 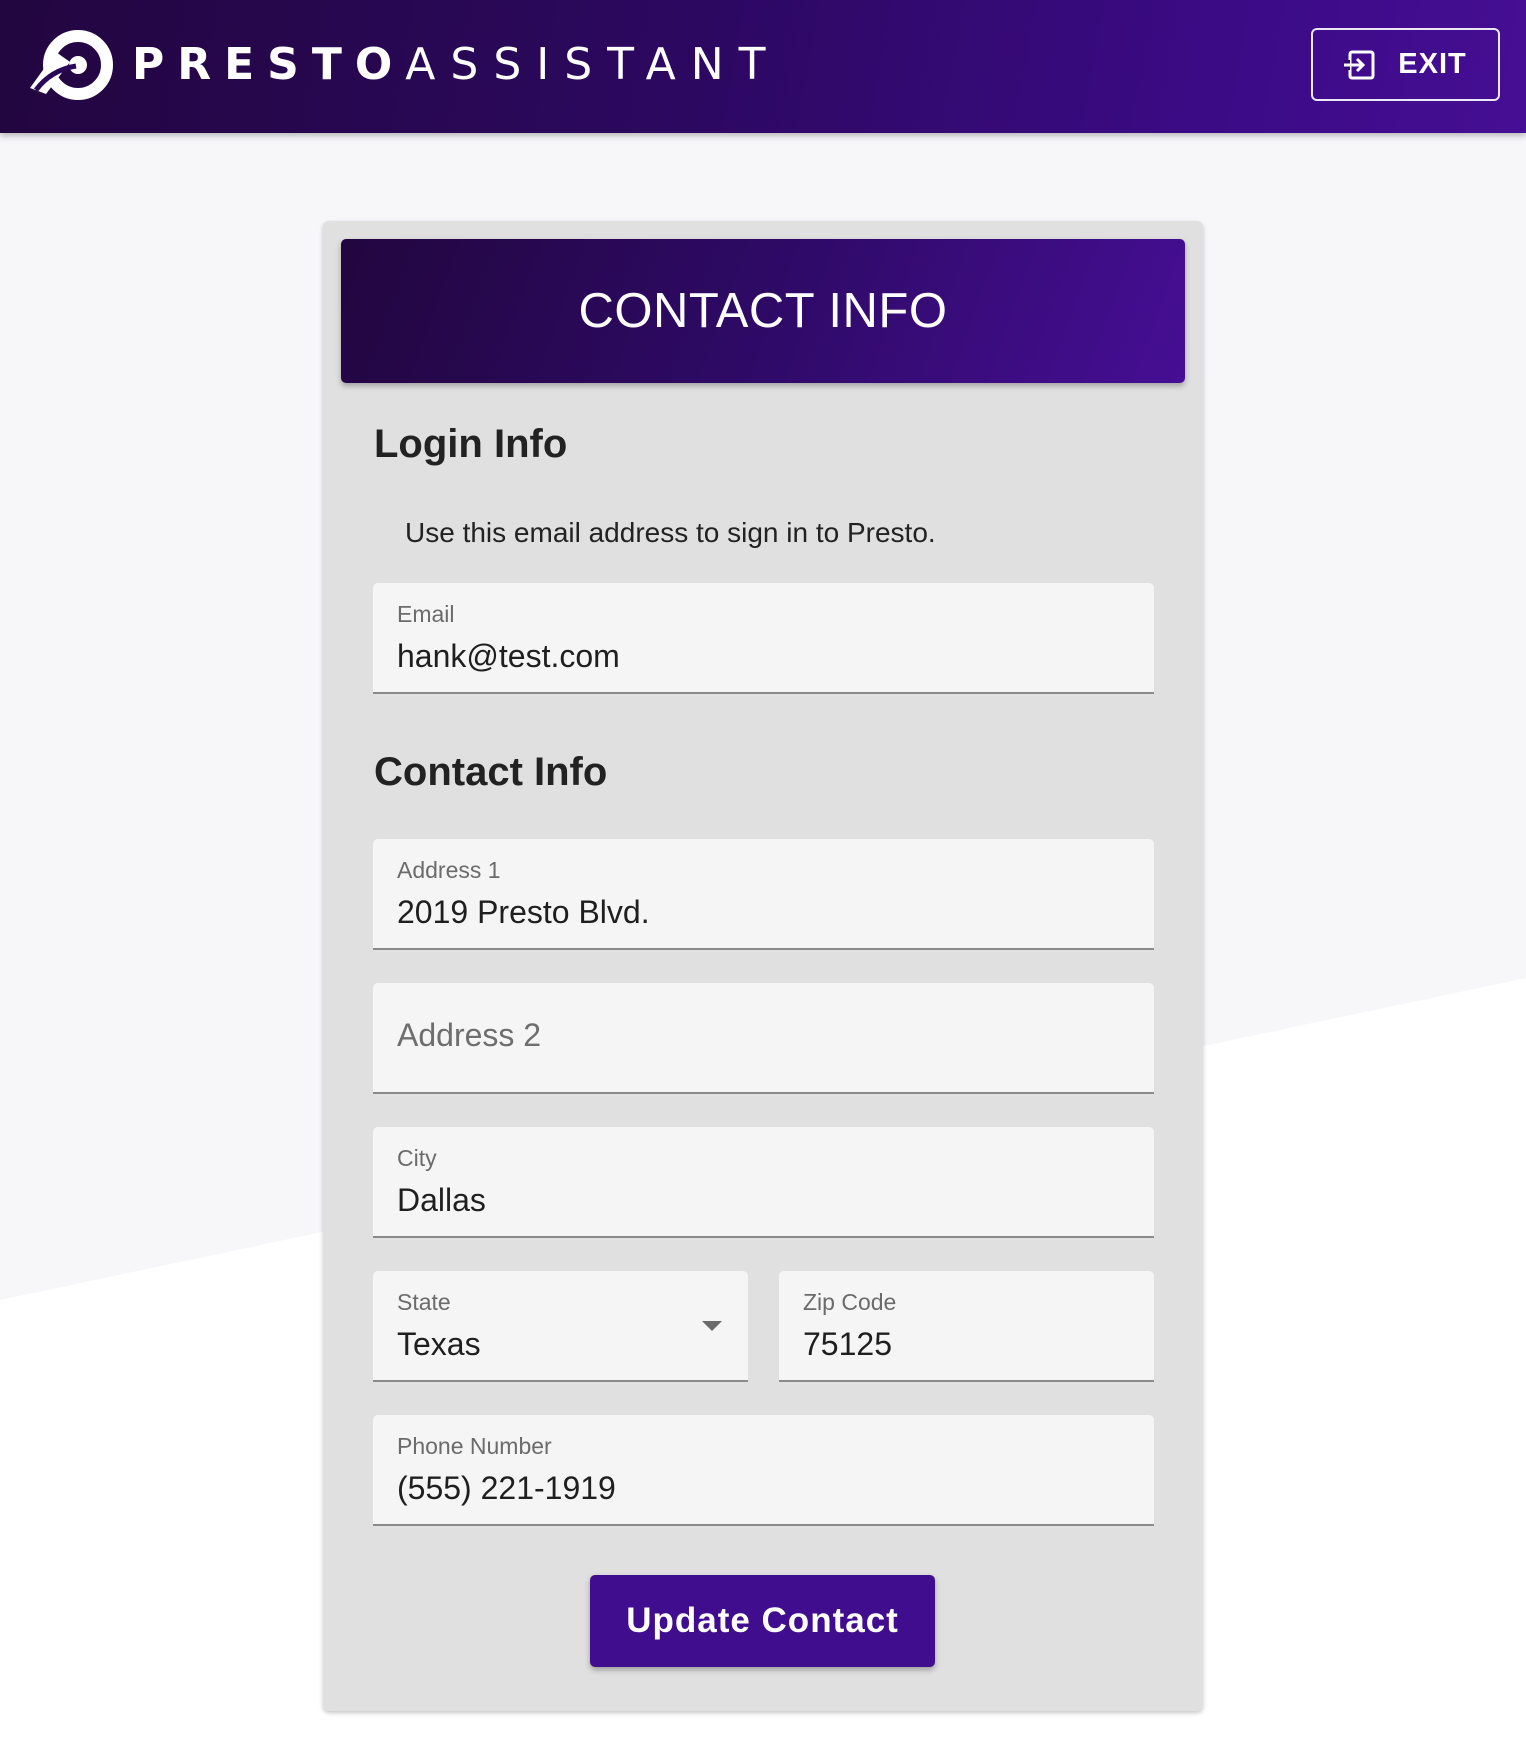 I want to click on brand-wordmark: PRESTOASSISTANT, so click(x=456, y=65).